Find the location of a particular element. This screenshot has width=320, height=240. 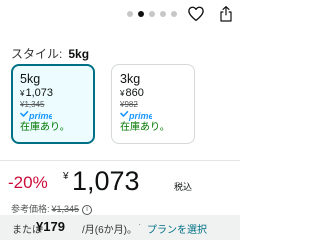

top-bar is located at coordinates (120, 16).